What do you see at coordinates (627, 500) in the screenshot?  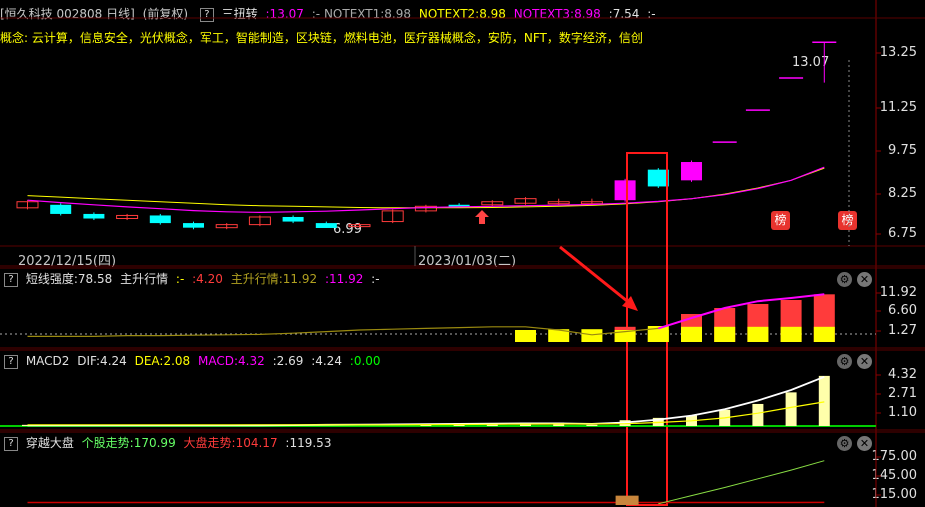 I see `trend-bar` at bounding box center [627, 500].